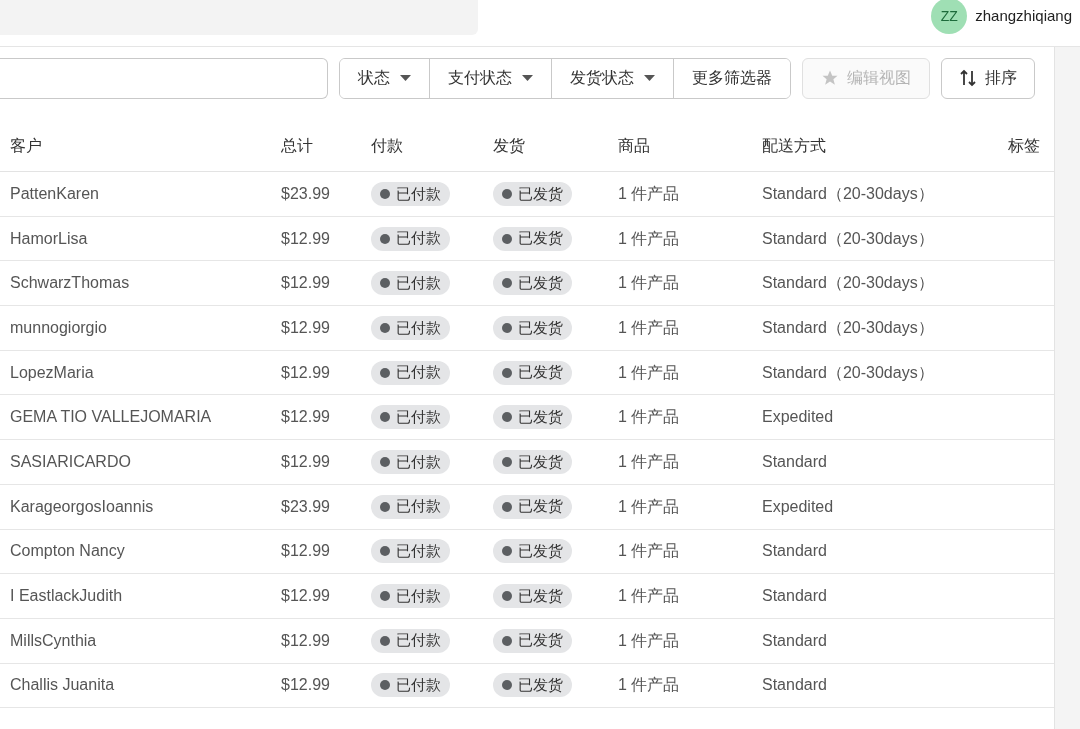 The height and width of the screenshot is (729, 1080). Describe the element at coordinates (1023, 15) in the screenshot. I see `user-name: zhangzhiqiang` at that location.